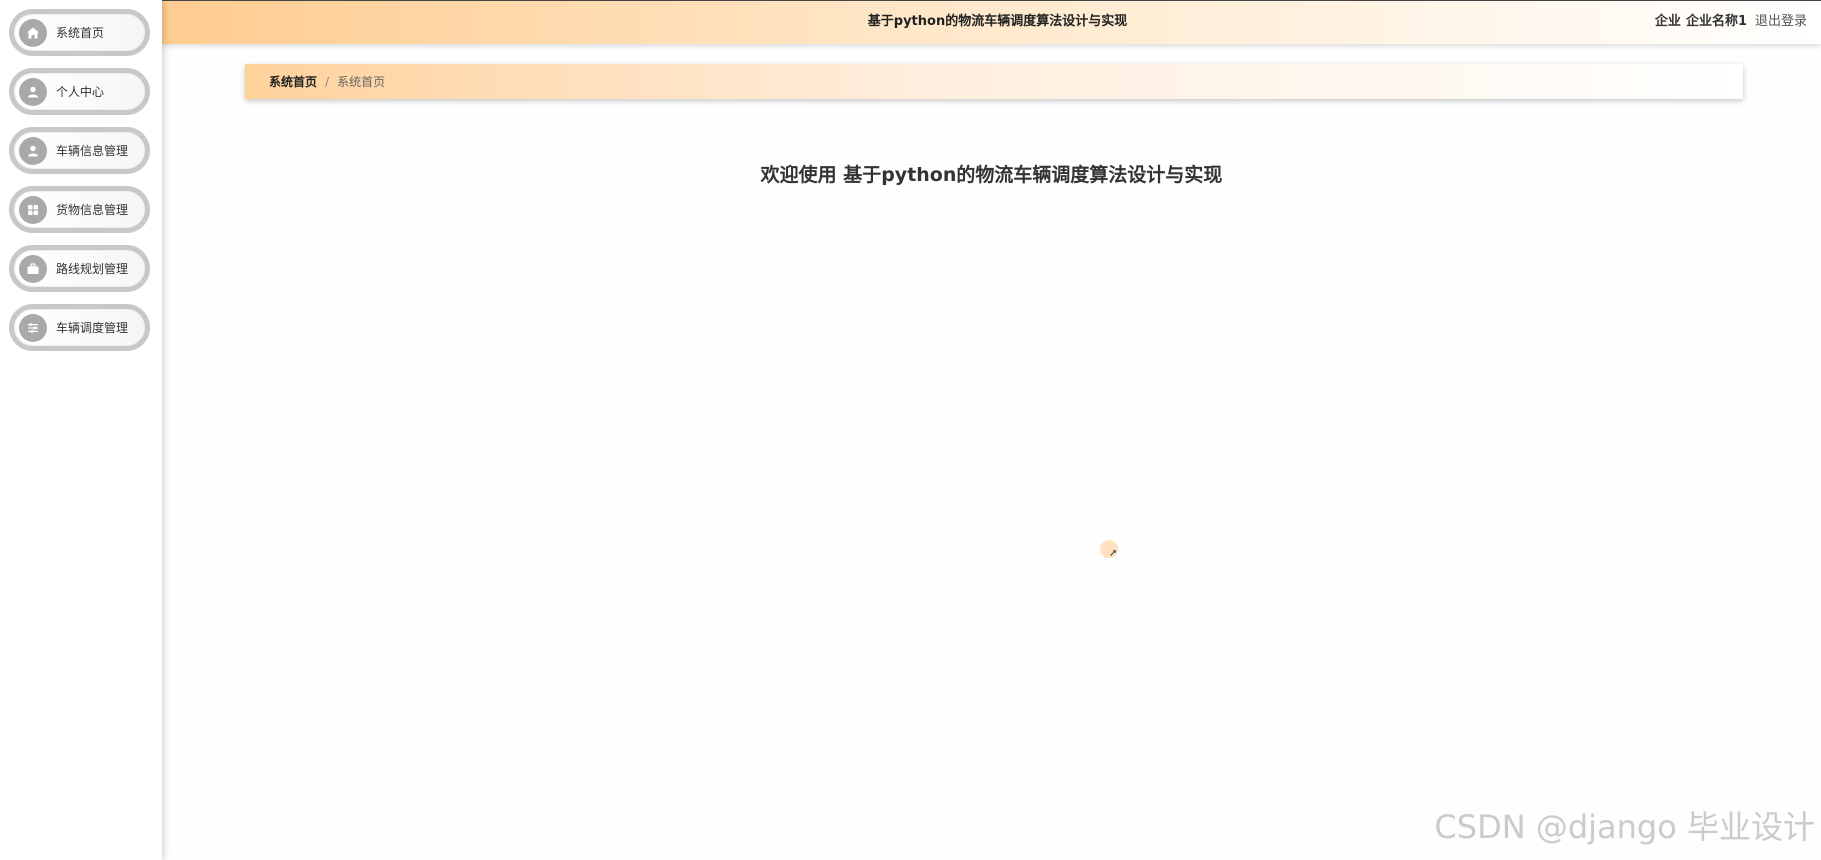 The image size is (1821, 860). What do you see at coordinates (361, 82) in the screenshot?
I see `breadcrumb-current: 系统首页` at bounding box center [361, 82].